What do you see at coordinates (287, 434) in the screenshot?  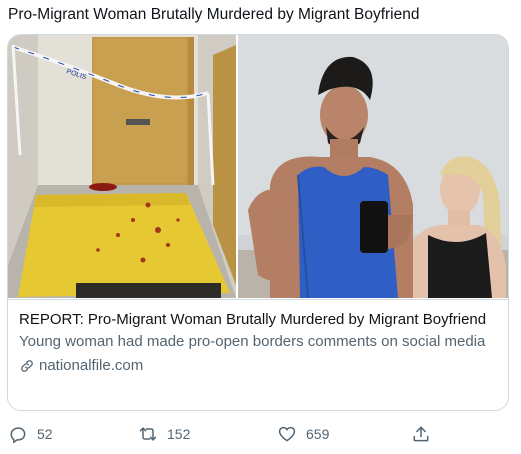 I see `heart-icon` at bounding box center [287, 434].